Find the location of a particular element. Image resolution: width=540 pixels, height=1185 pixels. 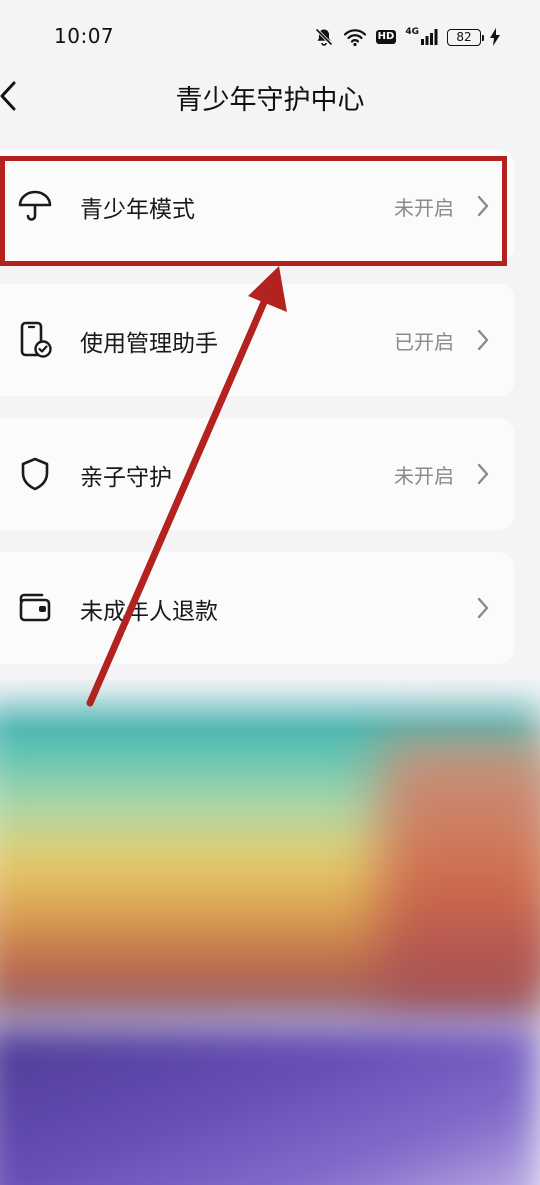

menu-item-youth-mode: 青少年模式 未开启 is located at coordinates (257, 206).